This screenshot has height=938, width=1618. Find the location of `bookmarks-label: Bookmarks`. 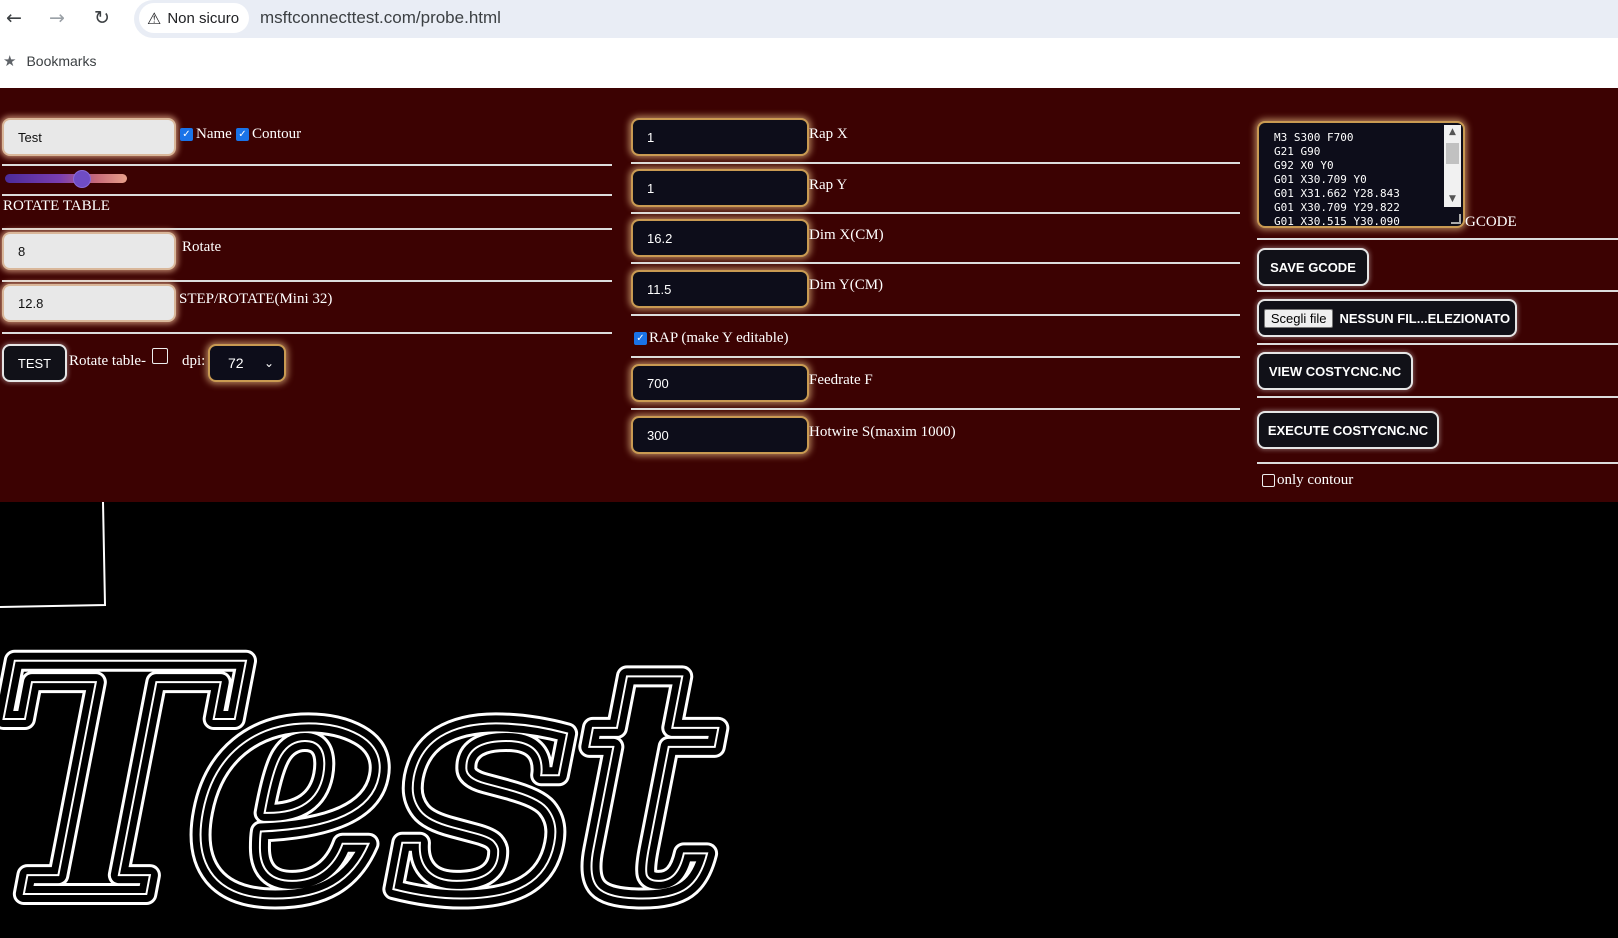

bookmarks-label: Bookmarks is located at coordinates (61, 61).